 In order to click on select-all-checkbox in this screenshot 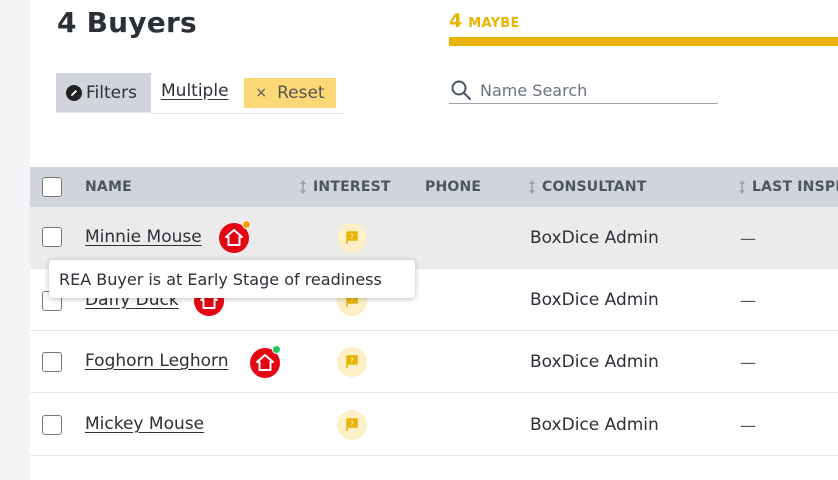, I will do `click(52, 187)`.